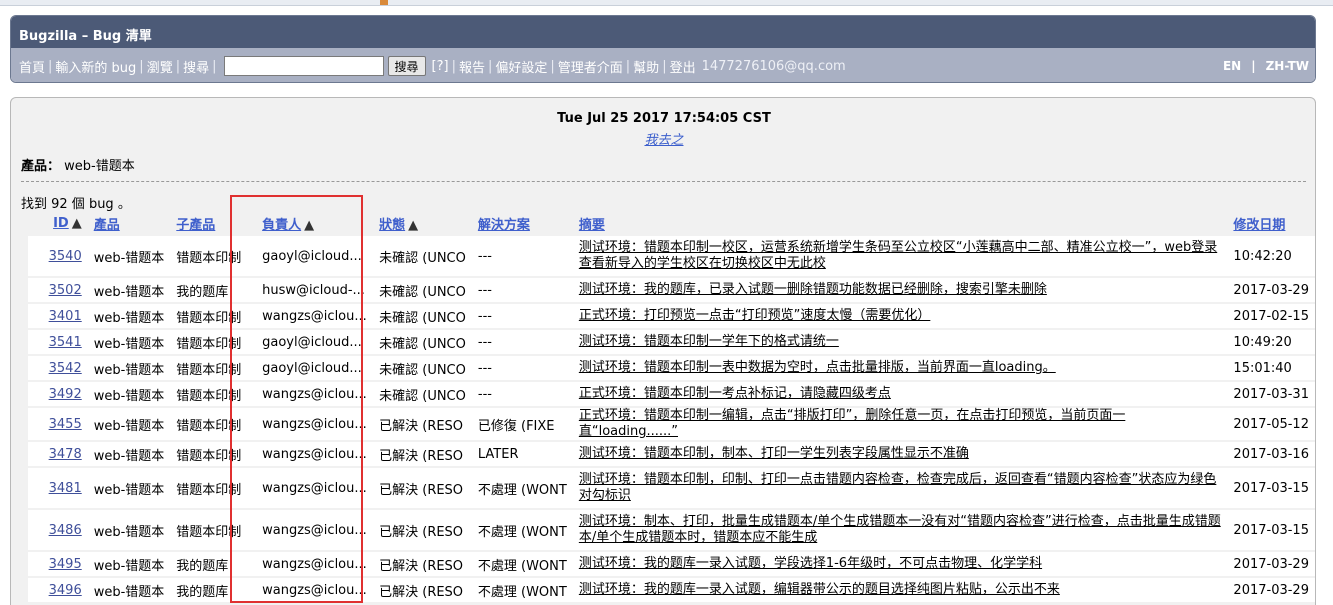  What do you see at coordinates (58, 454) in the screenshot?
I see `bug-id-link: 3478` at bounding box center [58, 454].